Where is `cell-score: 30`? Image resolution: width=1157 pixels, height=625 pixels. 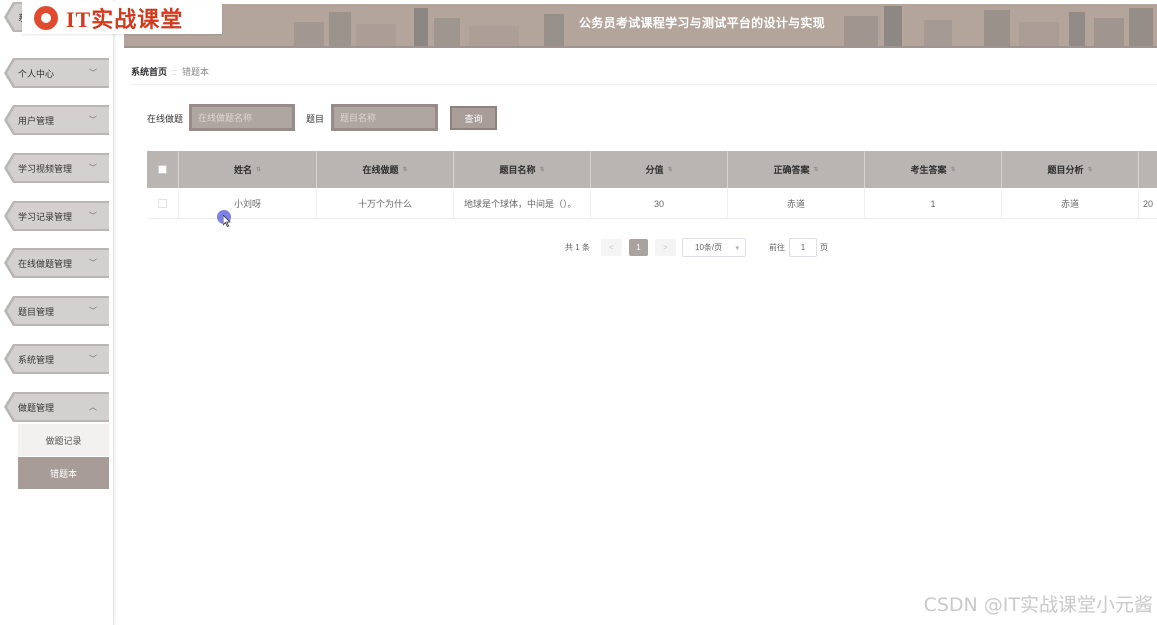 cell-score: 30 is located at coordinates (659, 203).